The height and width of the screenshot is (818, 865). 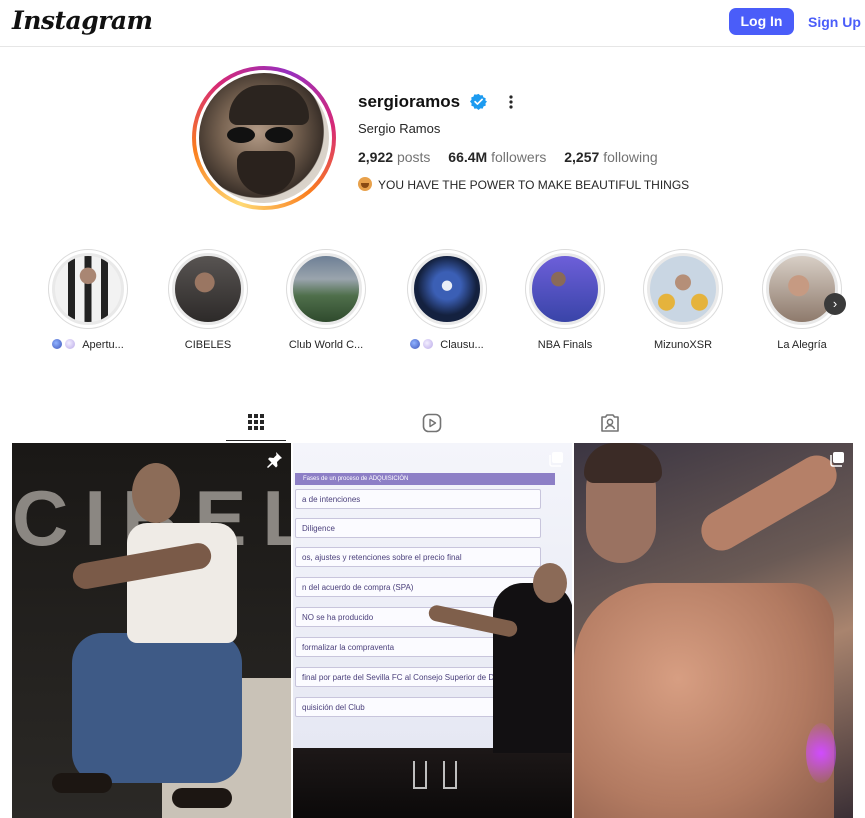 I want to click on highlight-mizunoxsr: MizunoXSR, so click(x=683, y=300).